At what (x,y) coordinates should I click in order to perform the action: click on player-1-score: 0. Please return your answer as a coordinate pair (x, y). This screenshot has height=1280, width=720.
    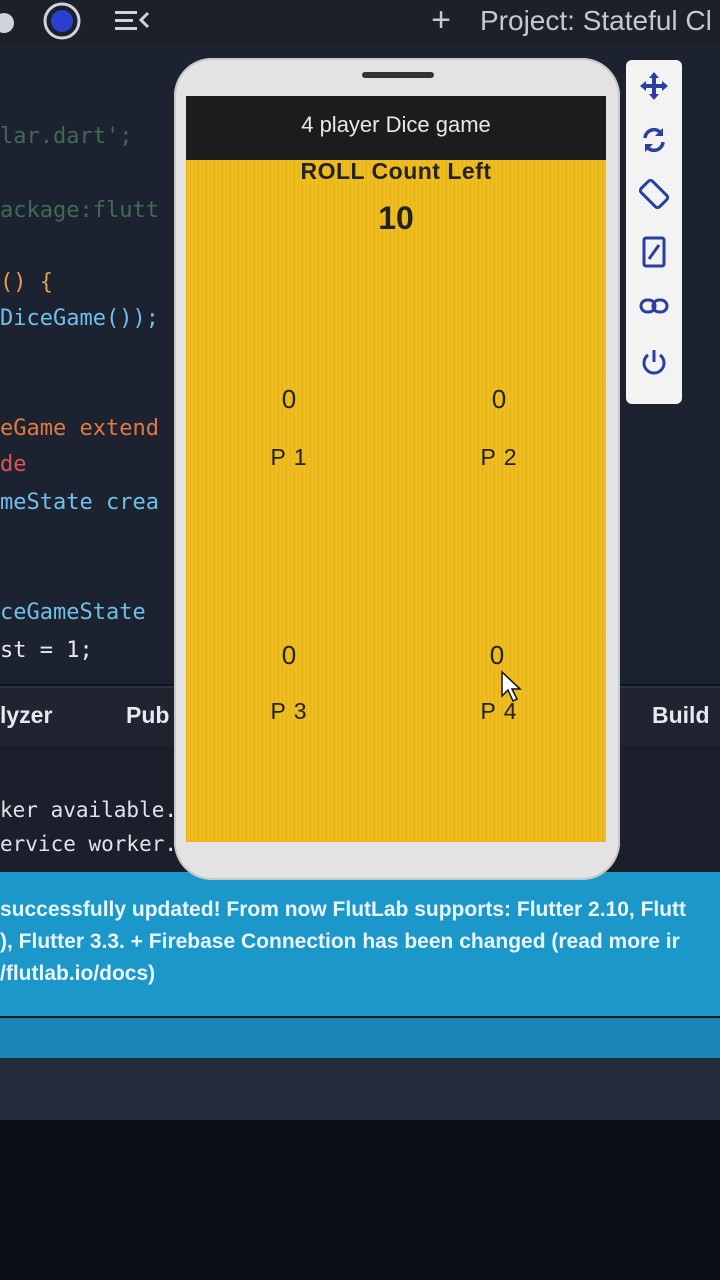
    Looking at the image, I should click on (289, 399).